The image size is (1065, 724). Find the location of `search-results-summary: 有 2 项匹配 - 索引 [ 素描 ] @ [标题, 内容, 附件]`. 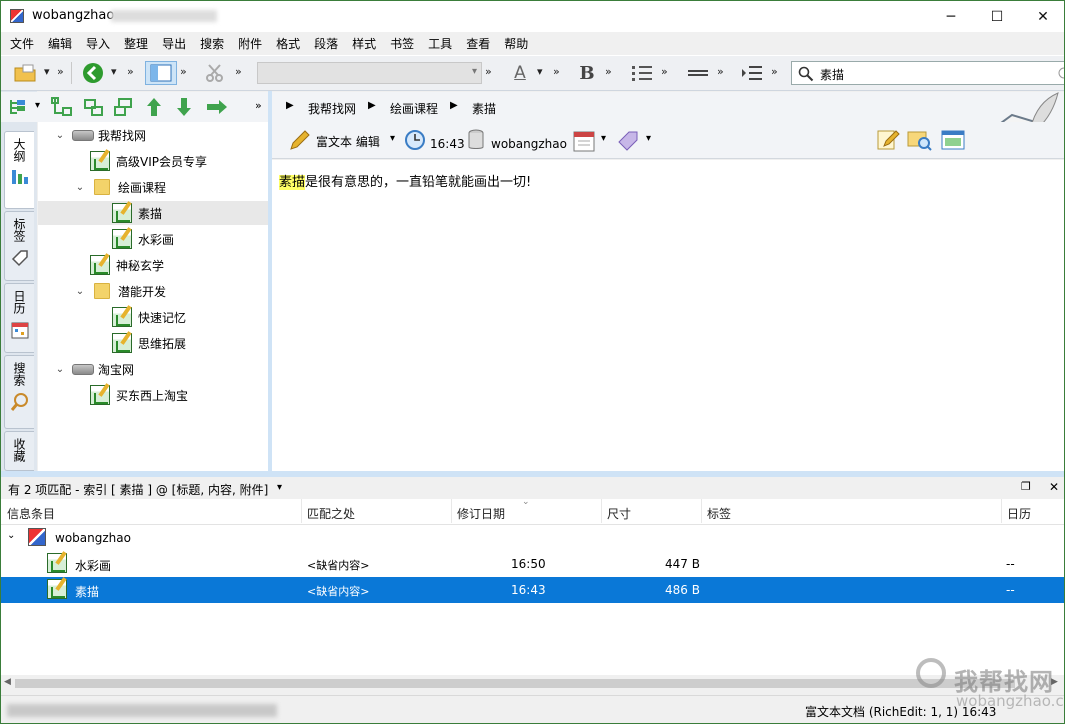

search-results-summary: 有 2 项匹配 - 索引 [ 素描 ] @ [标题, 内容, 附件] is located at coordinates (138, 489).